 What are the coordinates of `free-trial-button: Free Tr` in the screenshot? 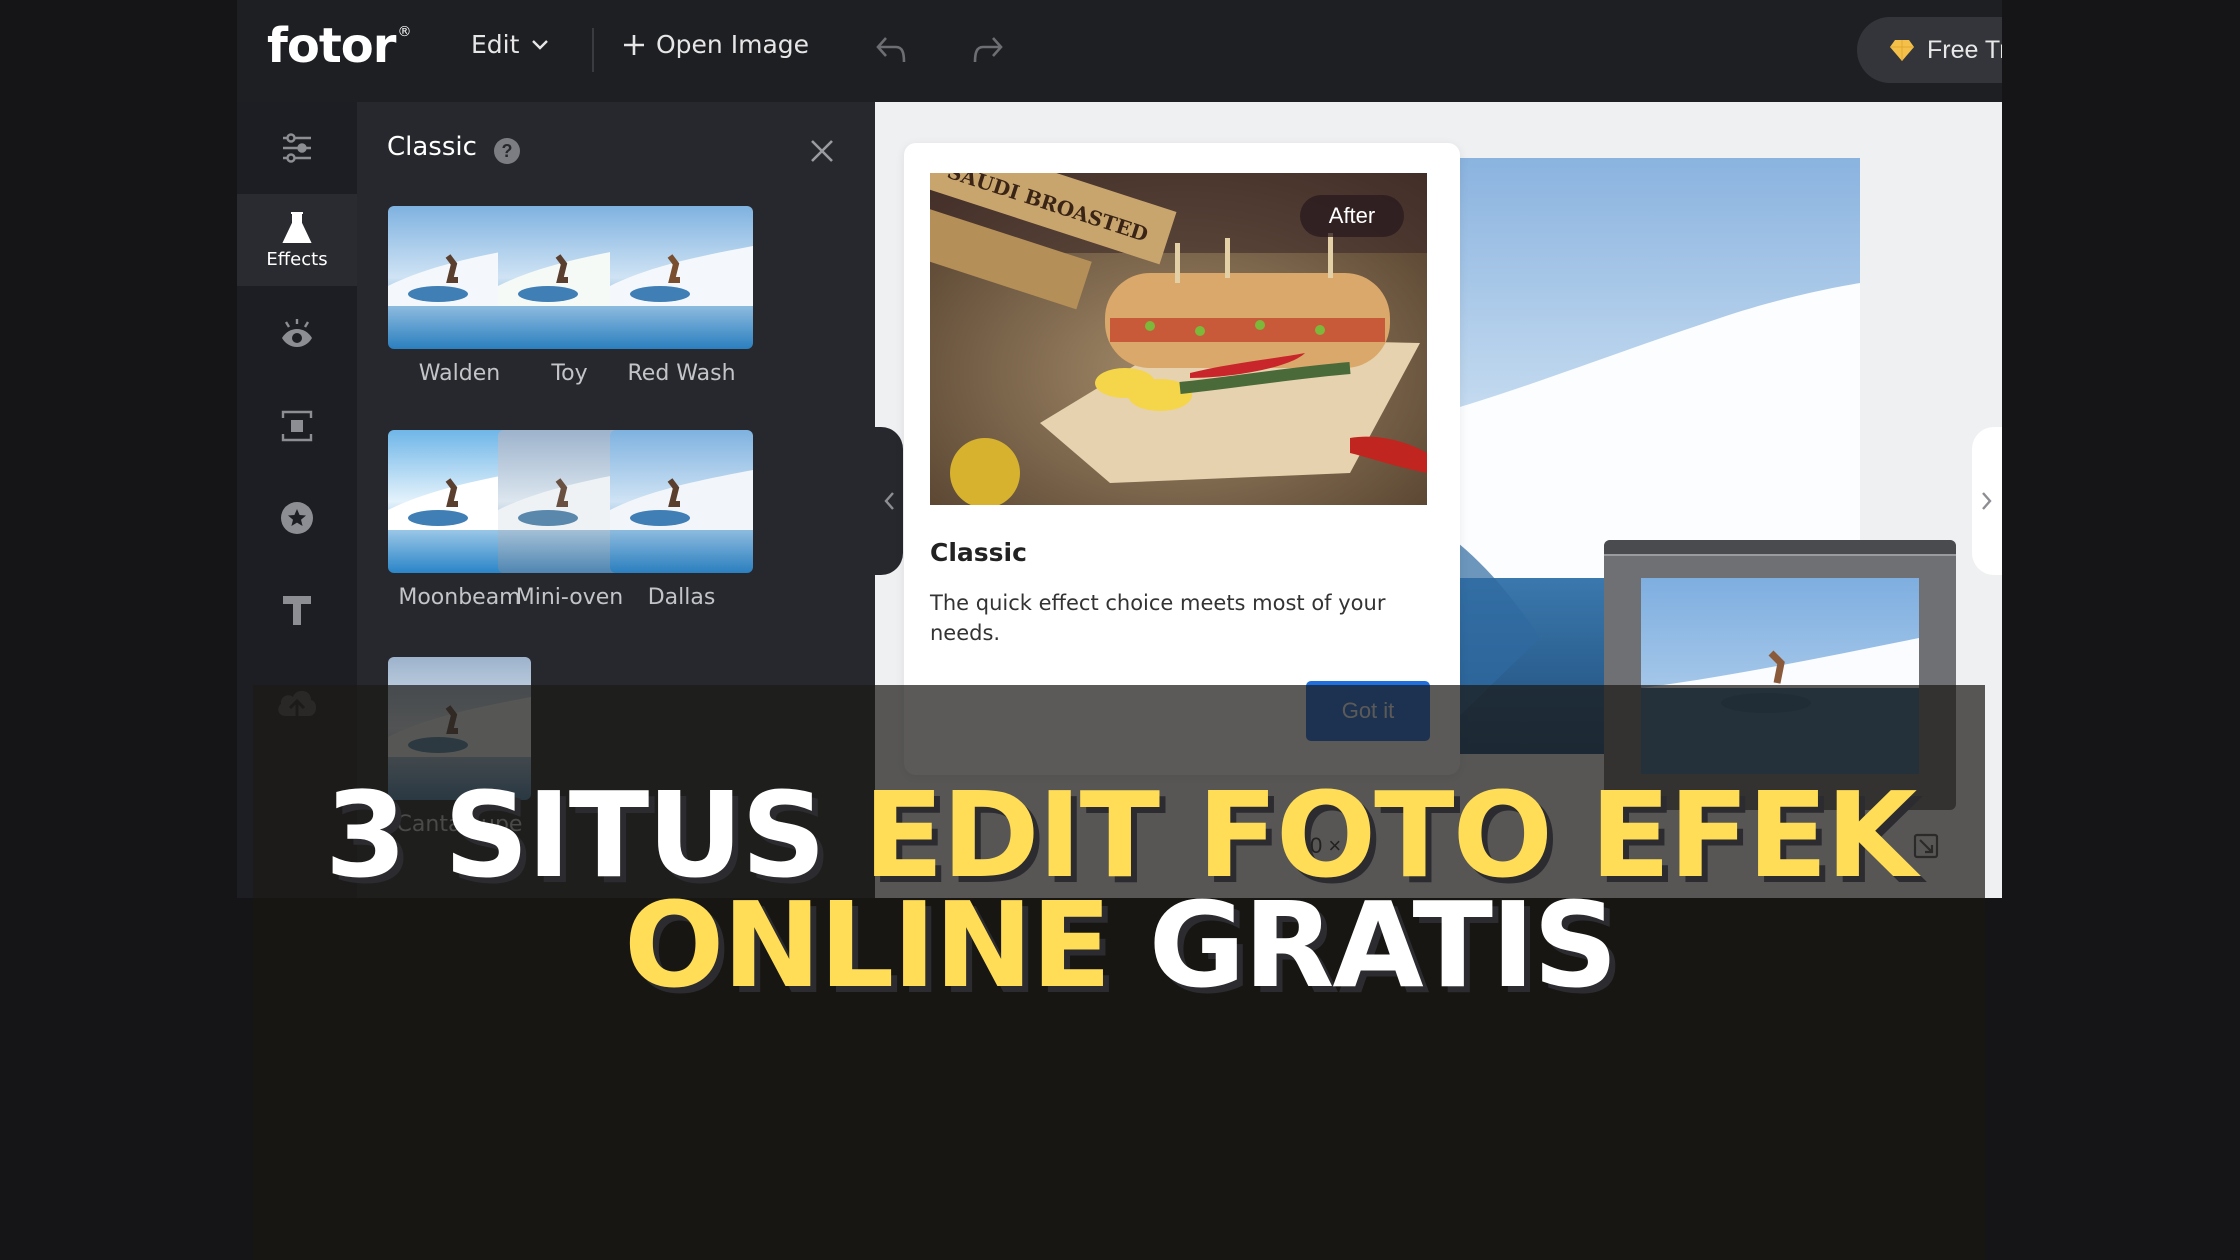 It's located at (1929, 50).